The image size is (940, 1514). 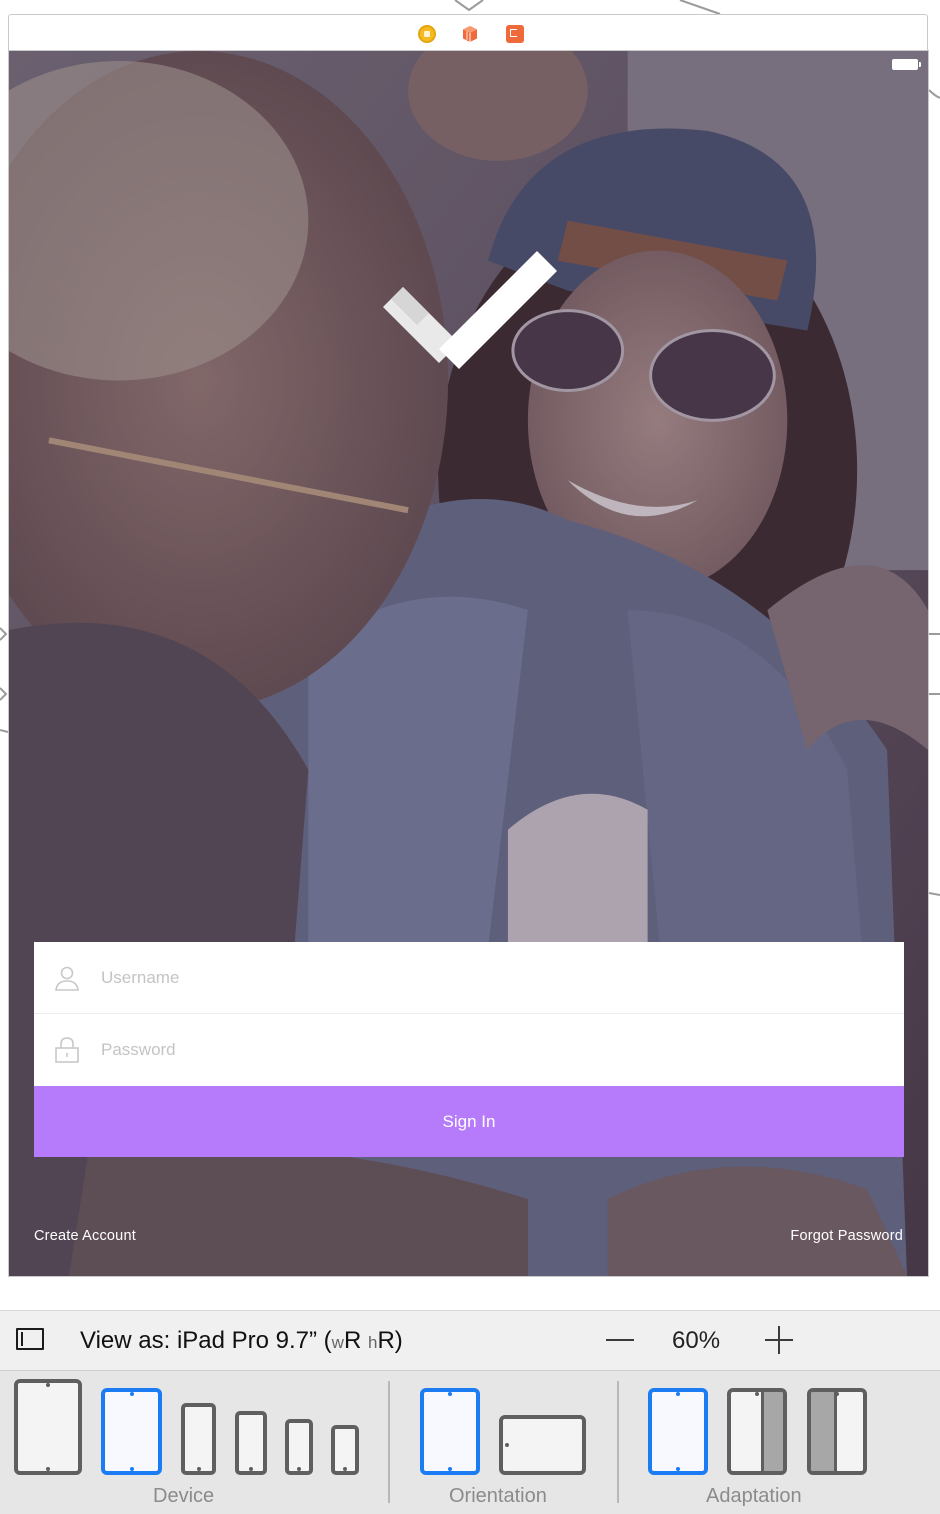 I want to click on width-size-class: R, so click(x=352, y=1340).